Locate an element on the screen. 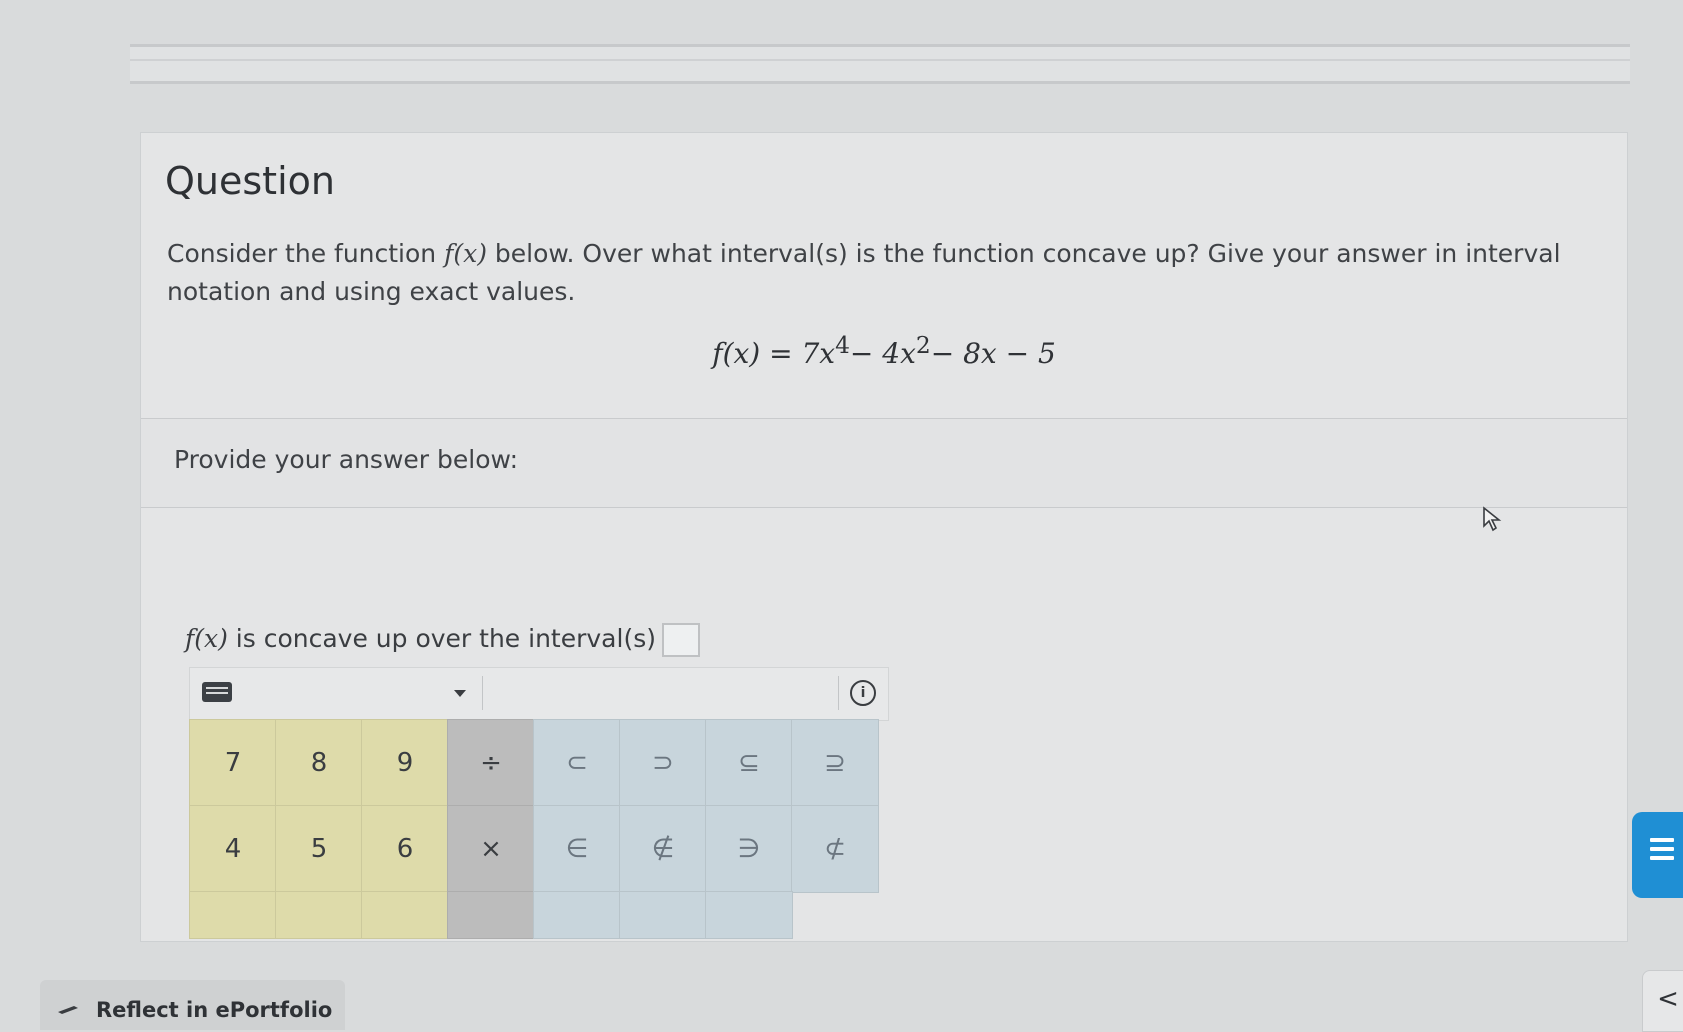 This screenshot has width=1683, height=1032. chat-button is located at coordinates (1657, 855).